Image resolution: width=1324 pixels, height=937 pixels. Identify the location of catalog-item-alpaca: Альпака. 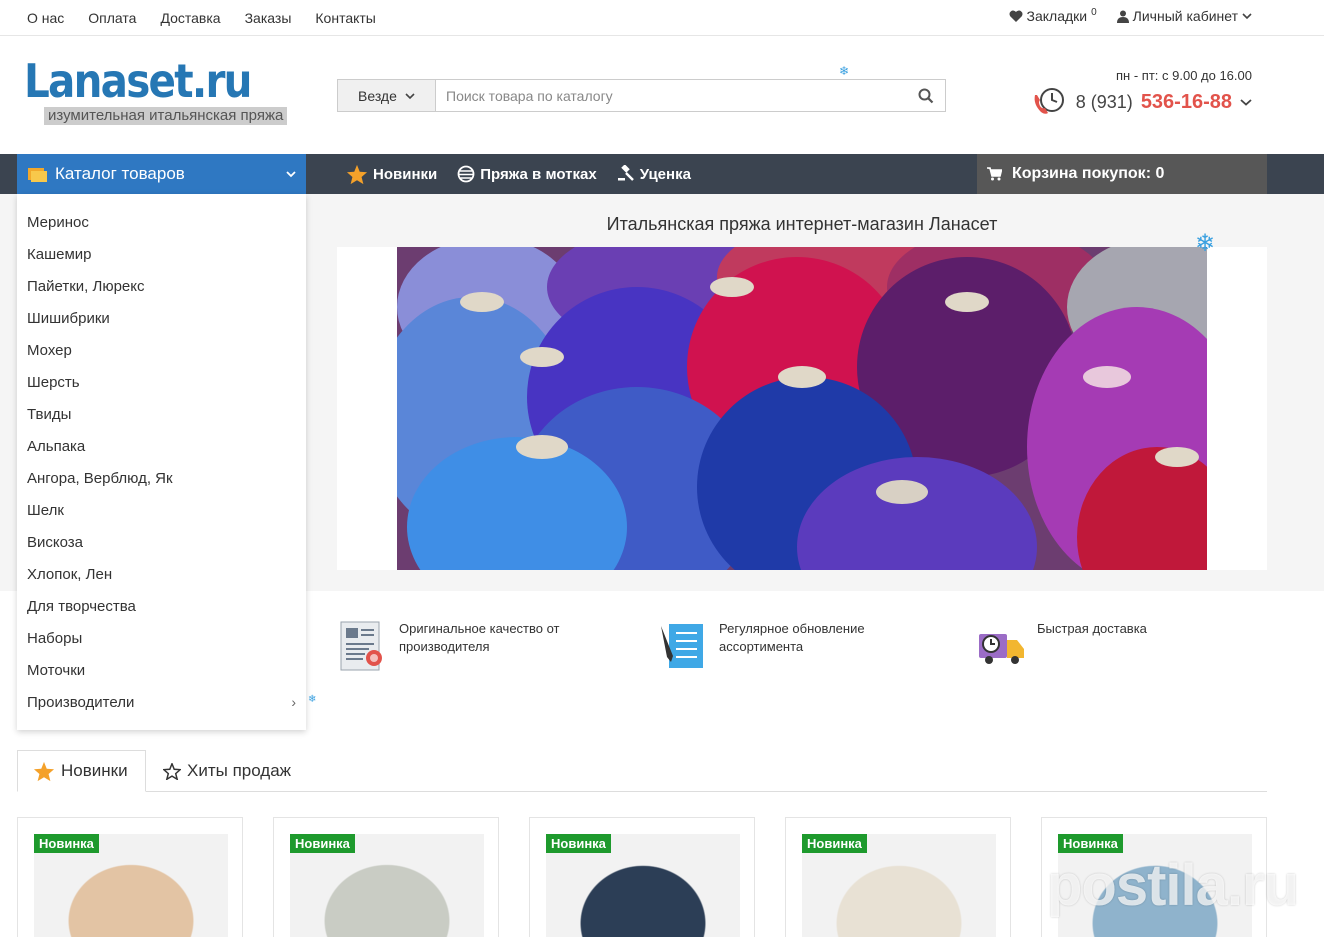
(56, 446).